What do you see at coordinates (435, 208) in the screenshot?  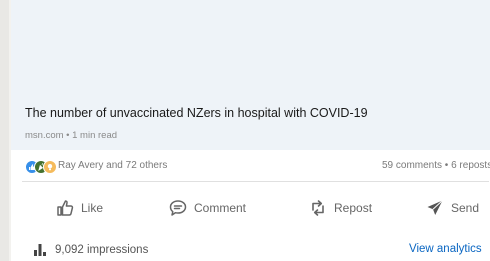 I see `send-icon` at bounding box center [435, 208].